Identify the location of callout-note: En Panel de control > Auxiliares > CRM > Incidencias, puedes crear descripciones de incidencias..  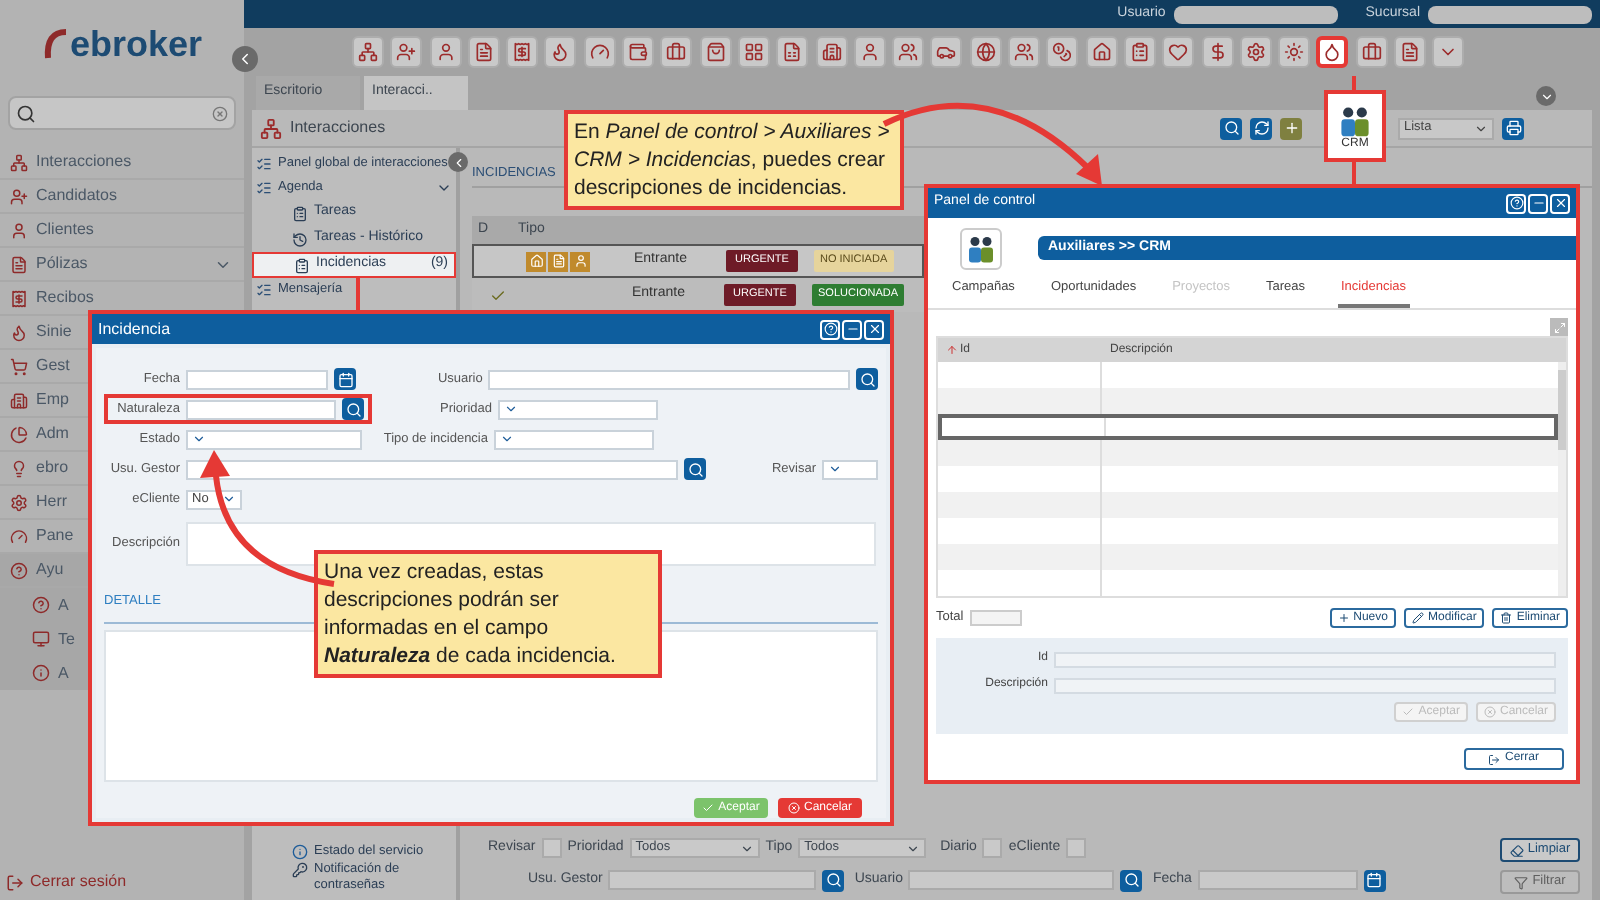
(734, 160).